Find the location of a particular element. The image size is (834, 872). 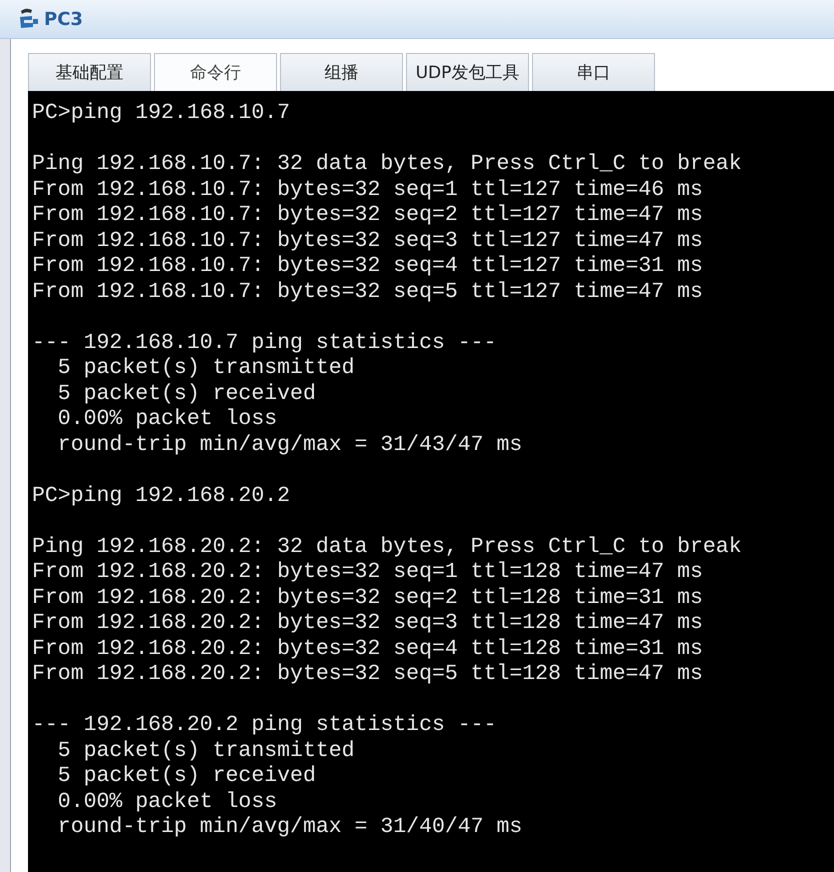

terminal-line: From 192.168.20.2: bytes=32 seq=2 ttl=128 time=31 ms is located at coordinates (368, 598).